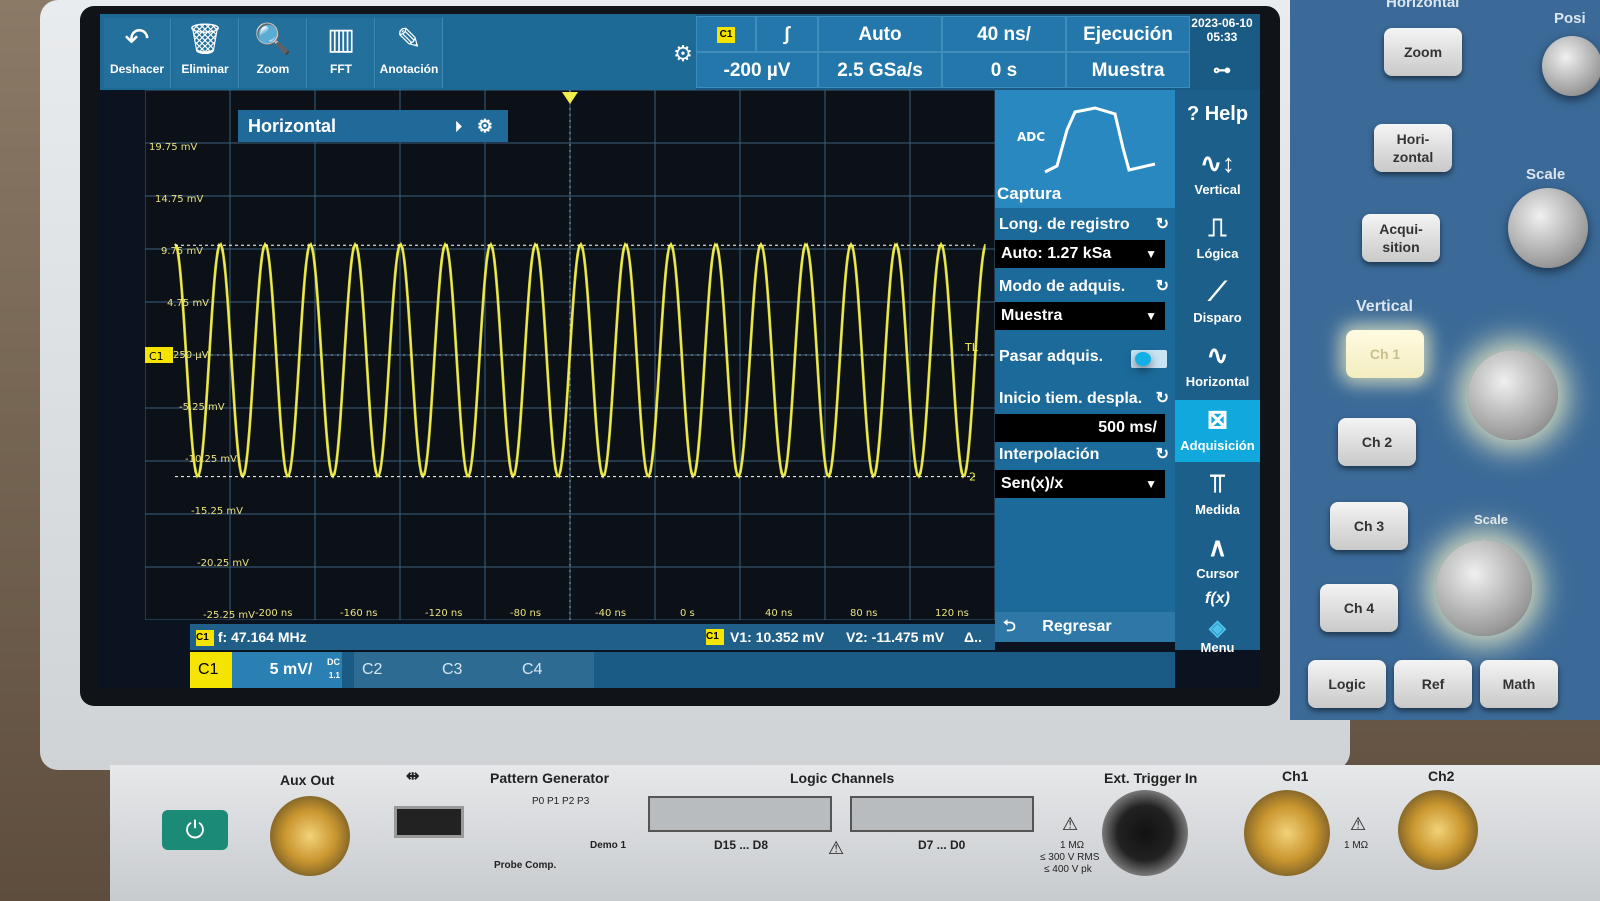  Describe the element at coordinates (1149, 359) in the screenshot. I see `pass-acq-toggle` at that location.